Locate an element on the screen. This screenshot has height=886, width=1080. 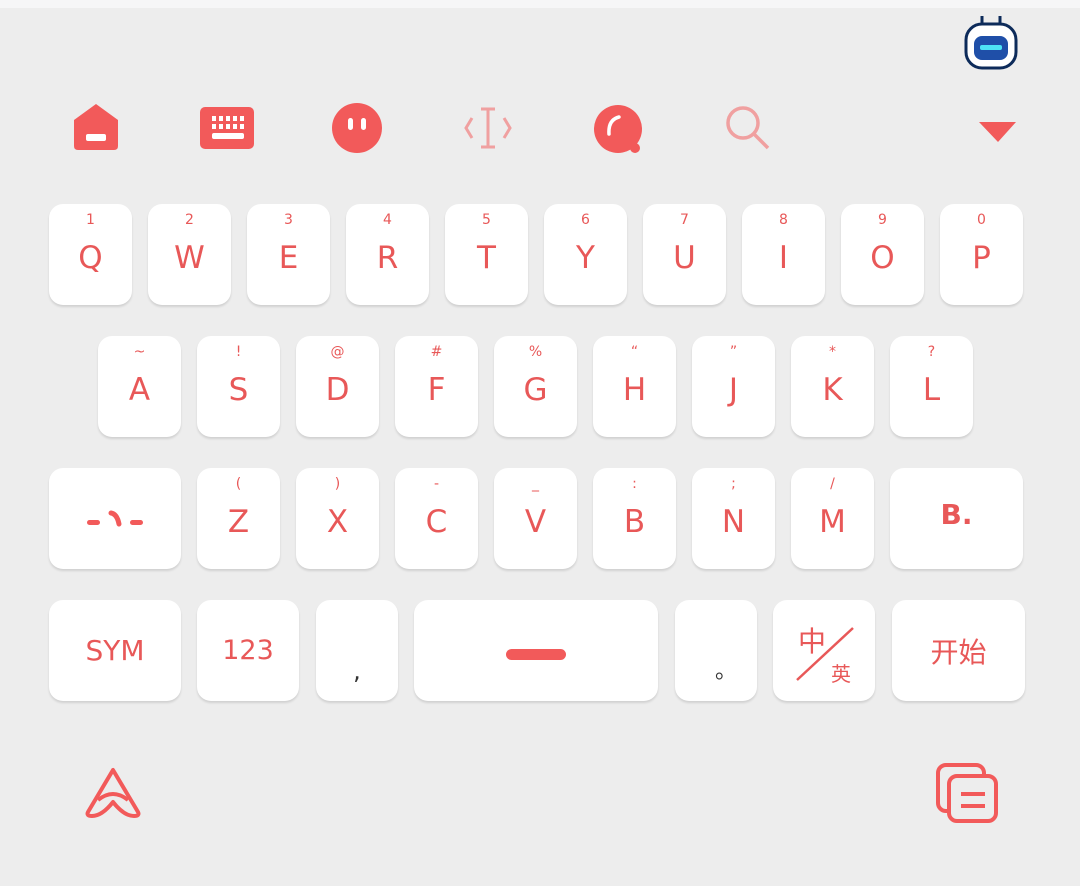
key-label: L is located at coordinates (931, 390).